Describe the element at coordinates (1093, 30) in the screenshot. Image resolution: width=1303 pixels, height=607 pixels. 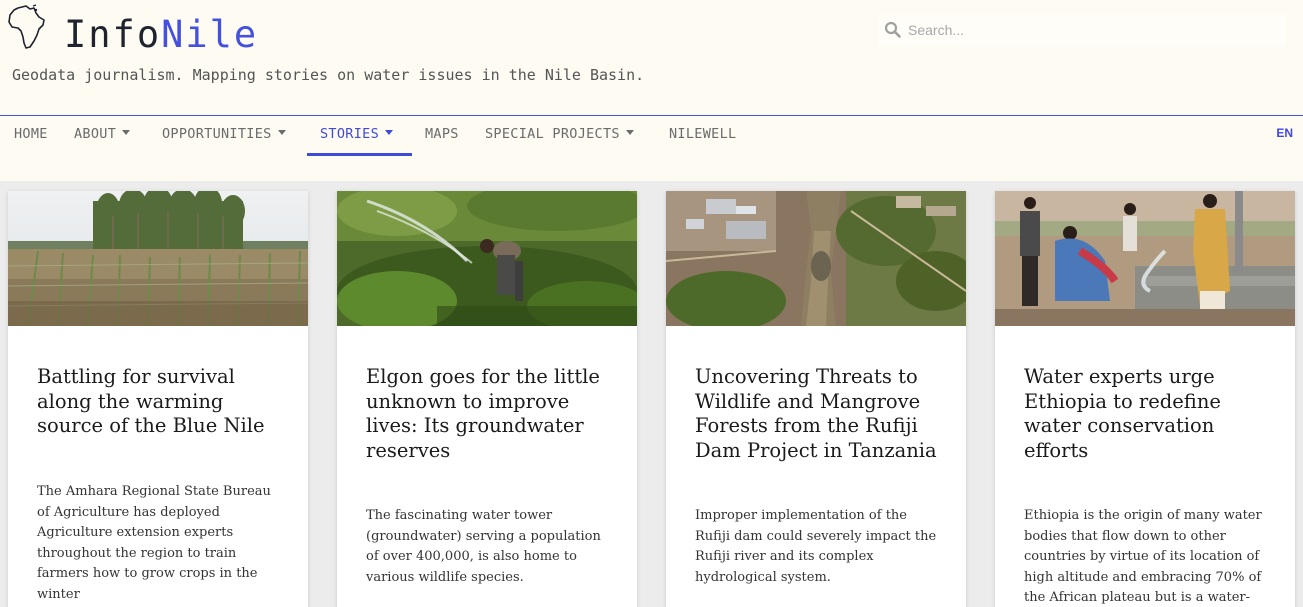
I see `search-input` at that location.